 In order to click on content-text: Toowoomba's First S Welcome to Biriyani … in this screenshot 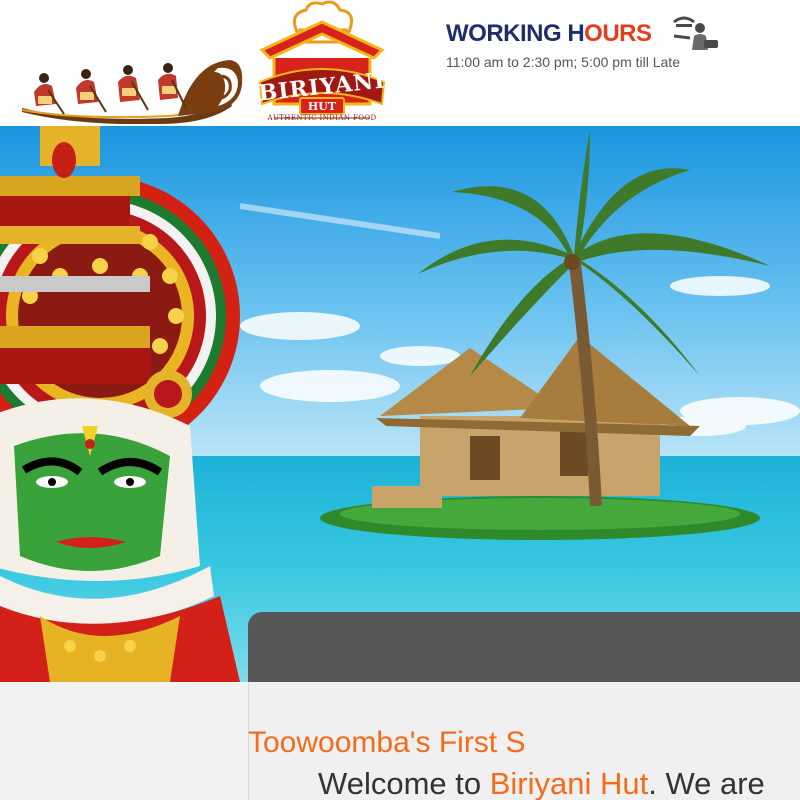, I will do `click(400, 741)`.